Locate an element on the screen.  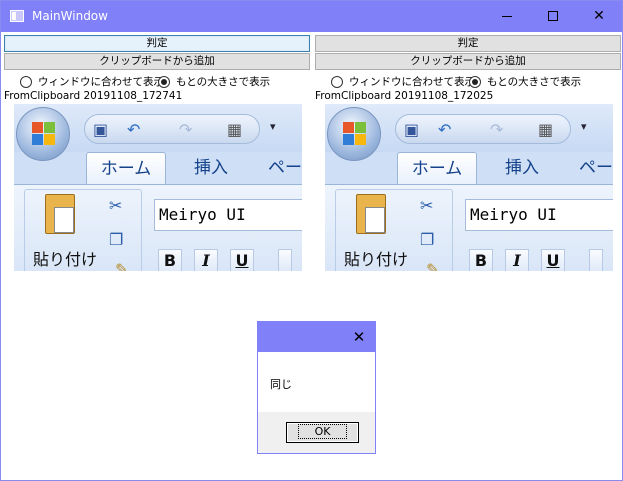
image-caption-right: FromClipboard 20191108_172025 is located at coordinates (404, 96).